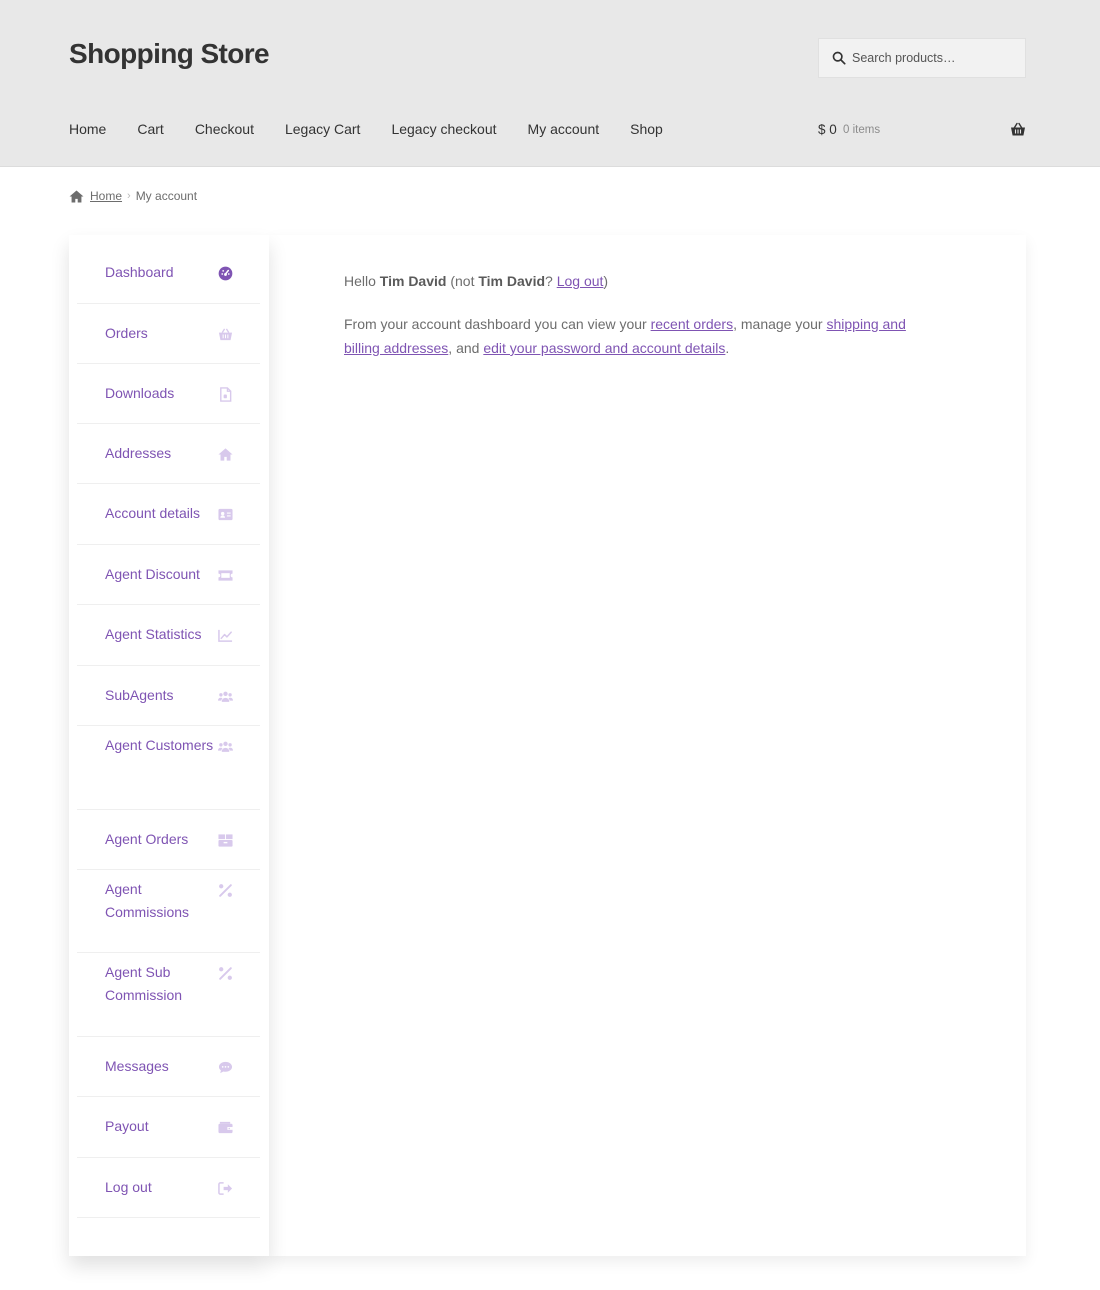 This screenshot has height=1290, width=1100. What do you see at coordinates (922, 131) in the screenshot?
I see `header-cart: $ 0 0 items` at bounding box center [922, 131].